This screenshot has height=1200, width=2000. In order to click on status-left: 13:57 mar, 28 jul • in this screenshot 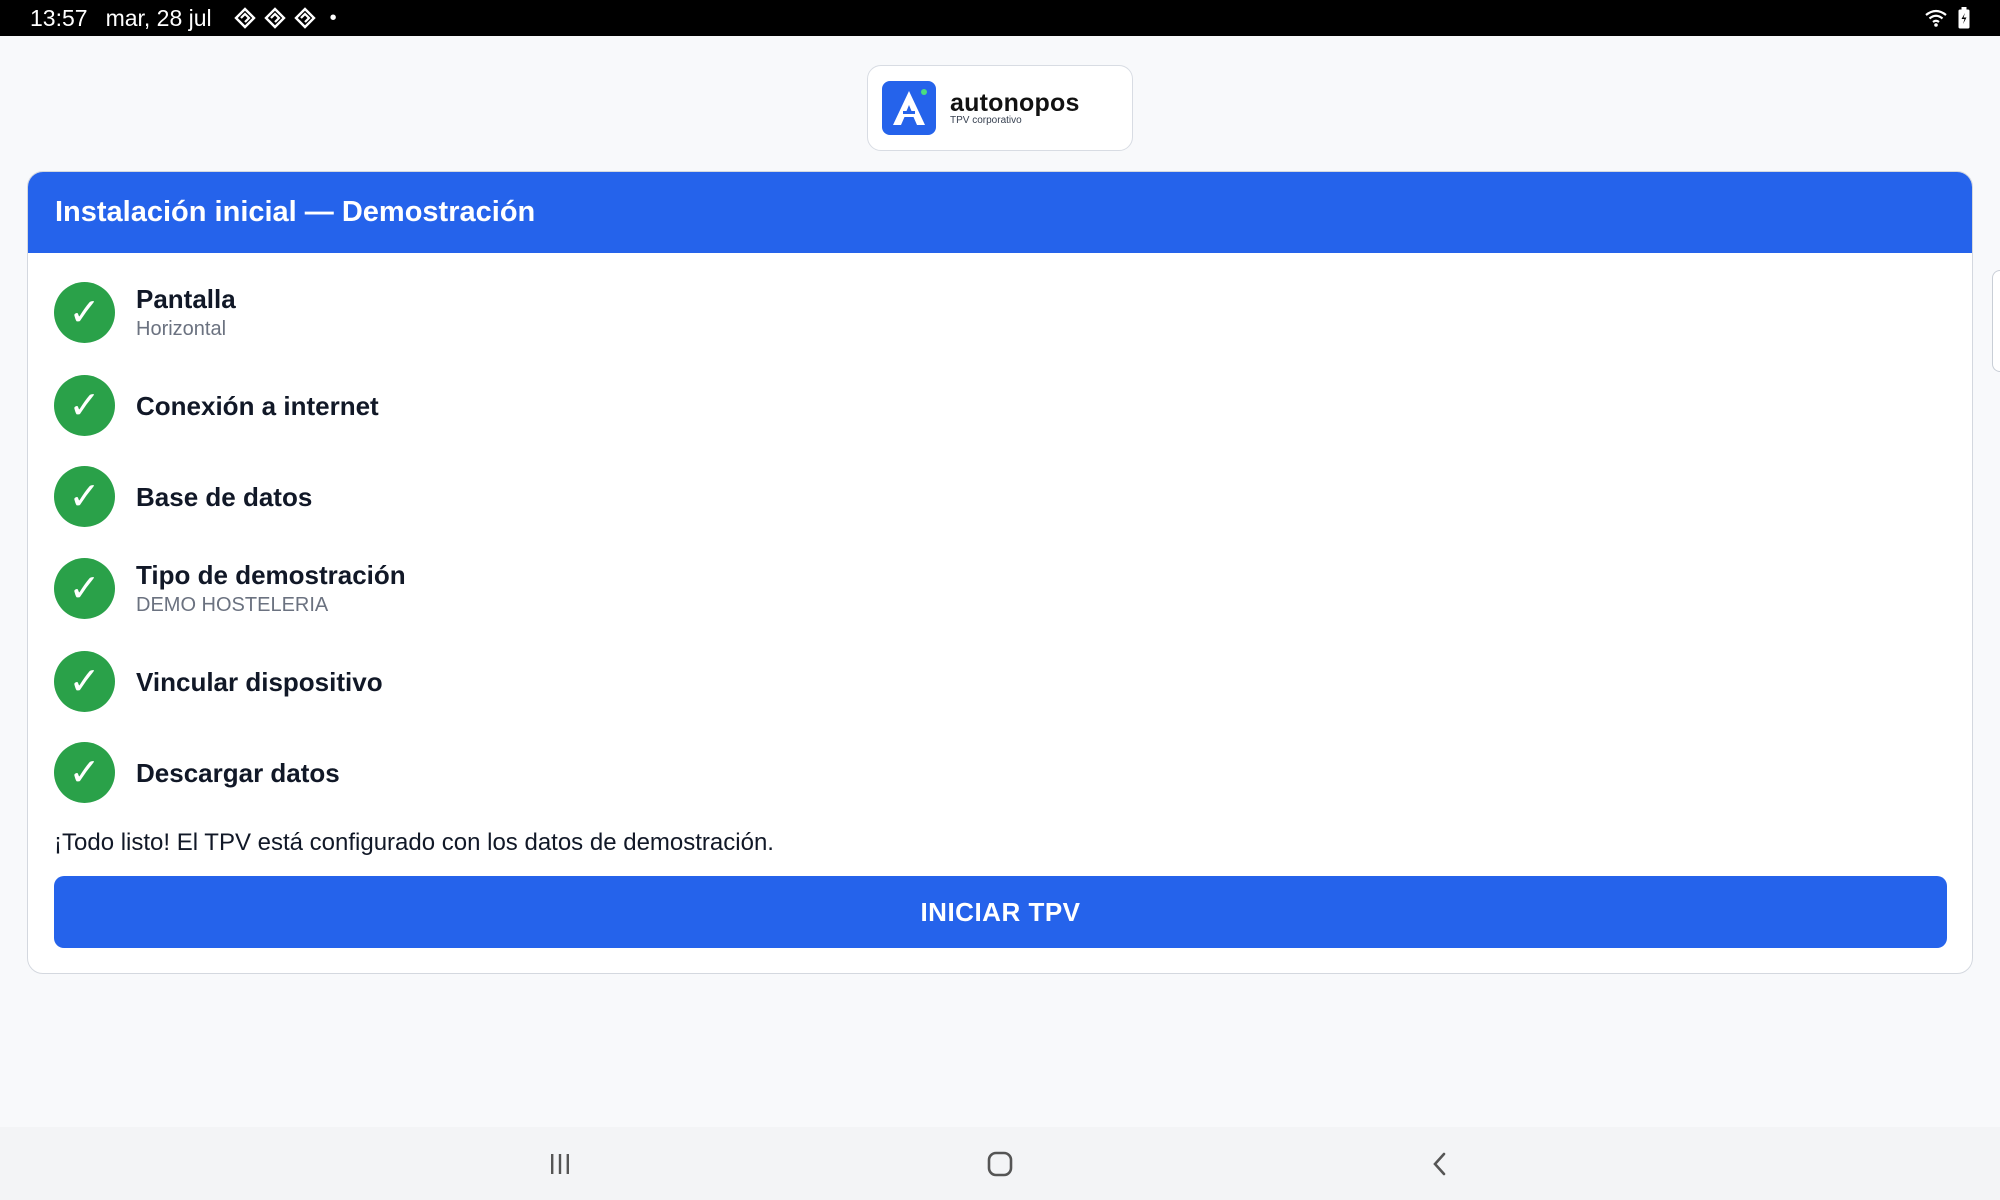, I will do `click(183, 18)`.